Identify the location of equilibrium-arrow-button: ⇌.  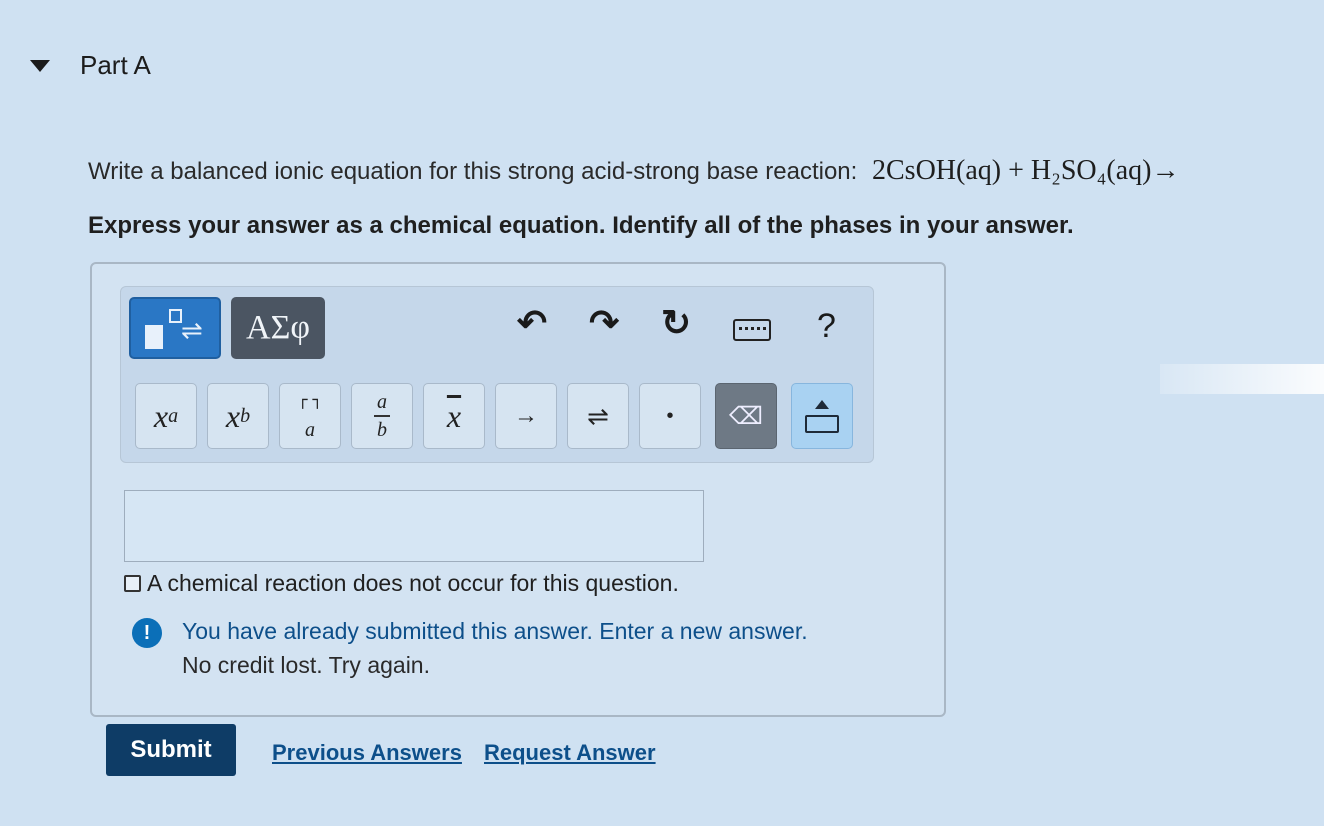
(598, 416).